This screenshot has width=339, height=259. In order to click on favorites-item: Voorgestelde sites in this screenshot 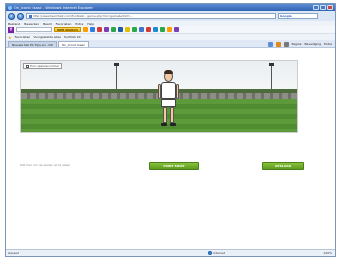, I will do `click(47, 37)`.